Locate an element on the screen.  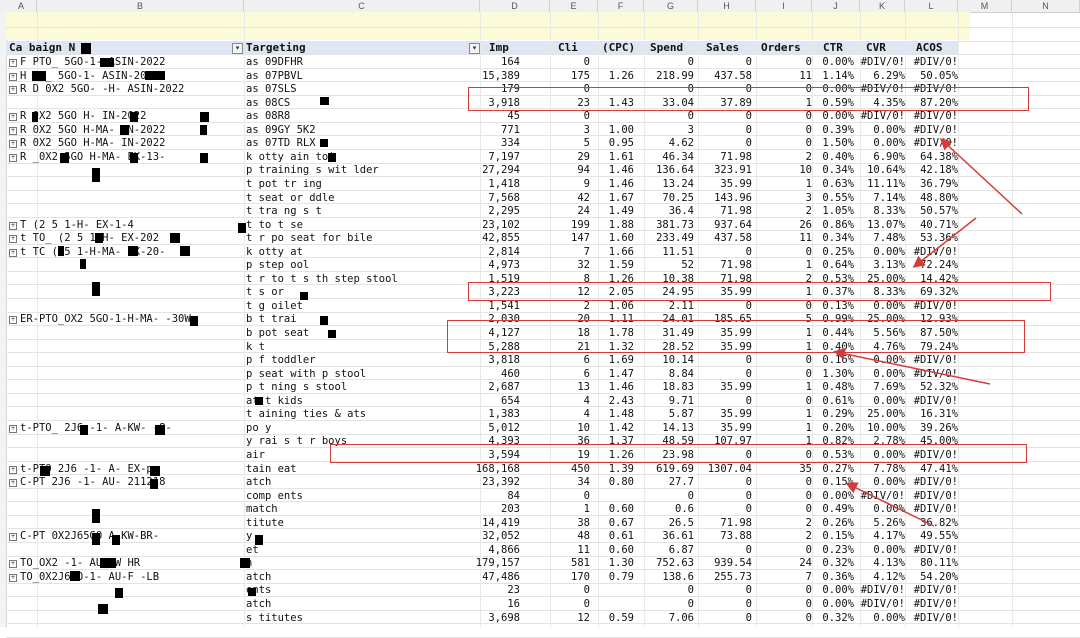
header-campaign: Ca baign N is located at coordinates (42, 47).